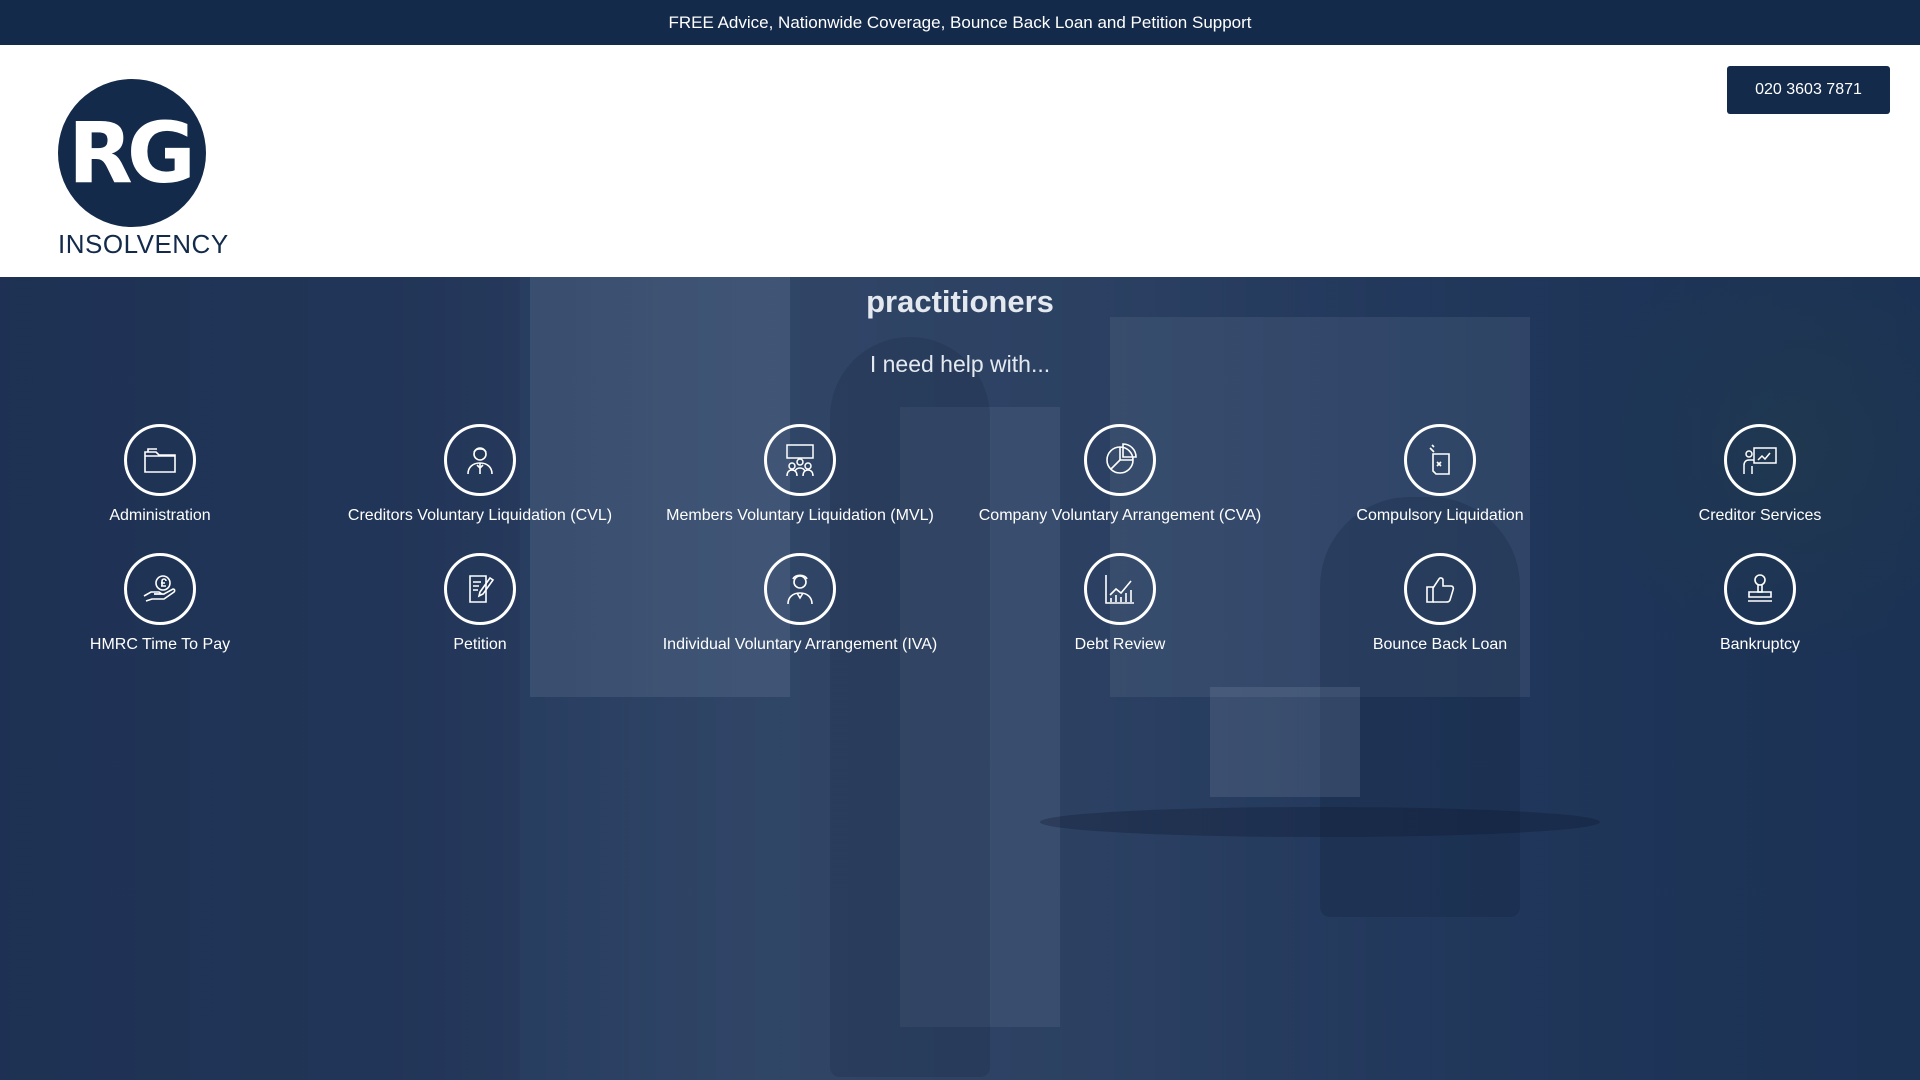 This screenshot has height=1080, width=1920. I want to click on service-label: HMRC Time To Pay, so click(160, 644).